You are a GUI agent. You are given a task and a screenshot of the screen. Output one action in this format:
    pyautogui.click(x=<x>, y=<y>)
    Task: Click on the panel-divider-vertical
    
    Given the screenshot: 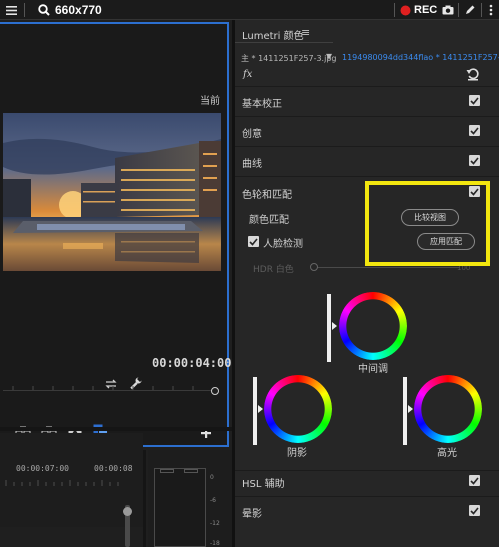 What is the action you would take?
    pyautogui.click(x=144, y=498)
    